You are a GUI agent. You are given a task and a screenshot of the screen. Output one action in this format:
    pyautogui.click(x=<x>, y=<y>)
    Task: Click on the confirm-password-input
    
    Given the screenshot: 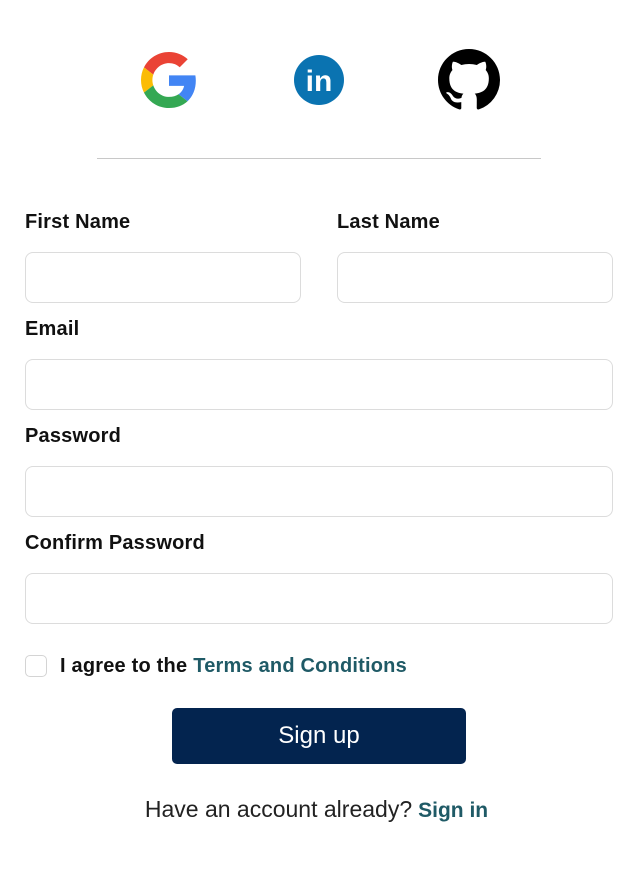 What is the action you would take?
    pyautogui.click(x=319, y=598)
    